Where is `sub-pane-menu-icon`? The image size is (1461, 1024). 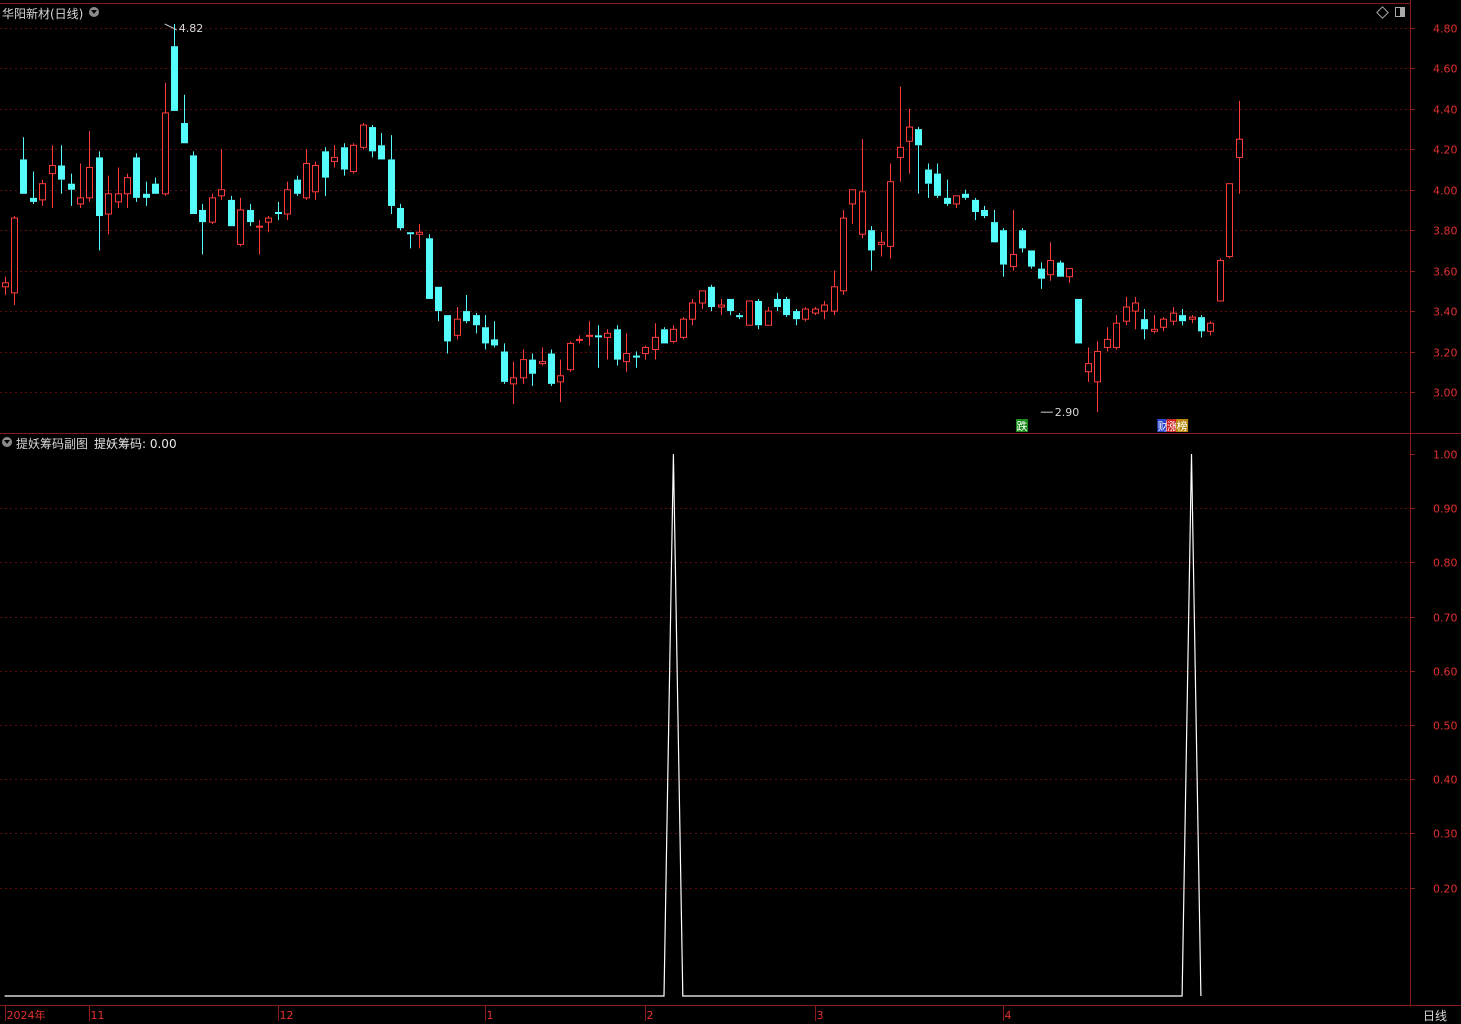 sub-pane-menu-icon is located at coordinates (7, 442).